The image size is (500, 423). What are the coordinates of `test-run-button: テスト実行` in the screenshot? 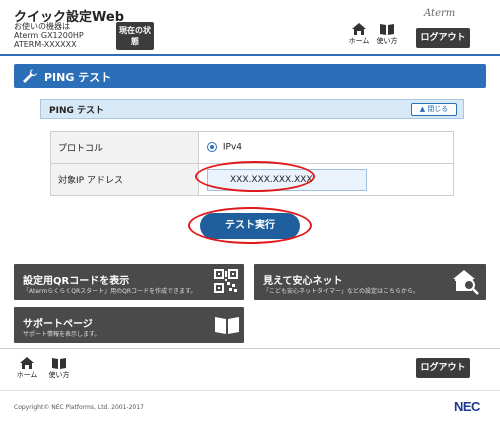 It's located at (250, 226).